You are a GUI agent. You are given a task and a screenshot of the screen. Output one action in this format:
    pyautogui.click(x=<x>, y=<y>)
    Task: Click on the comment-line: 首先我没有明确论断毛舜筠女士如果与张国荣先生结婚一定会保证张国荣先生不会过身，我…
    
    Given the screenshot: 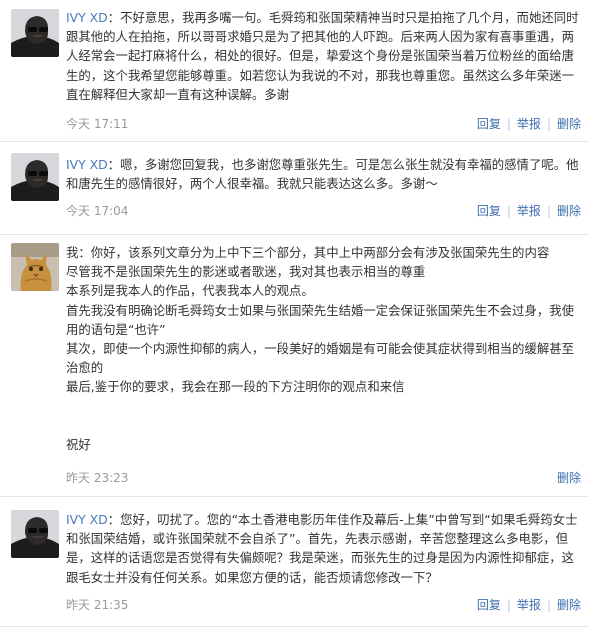 What is the action you would take?
    pyautogui.click(x=320, y=319)
    